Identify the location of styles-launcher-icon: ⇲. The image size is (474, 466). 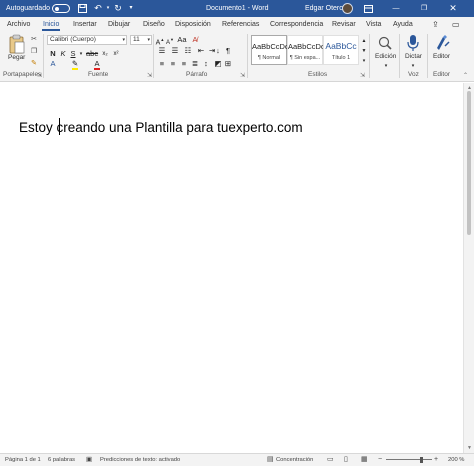
(362, 75).